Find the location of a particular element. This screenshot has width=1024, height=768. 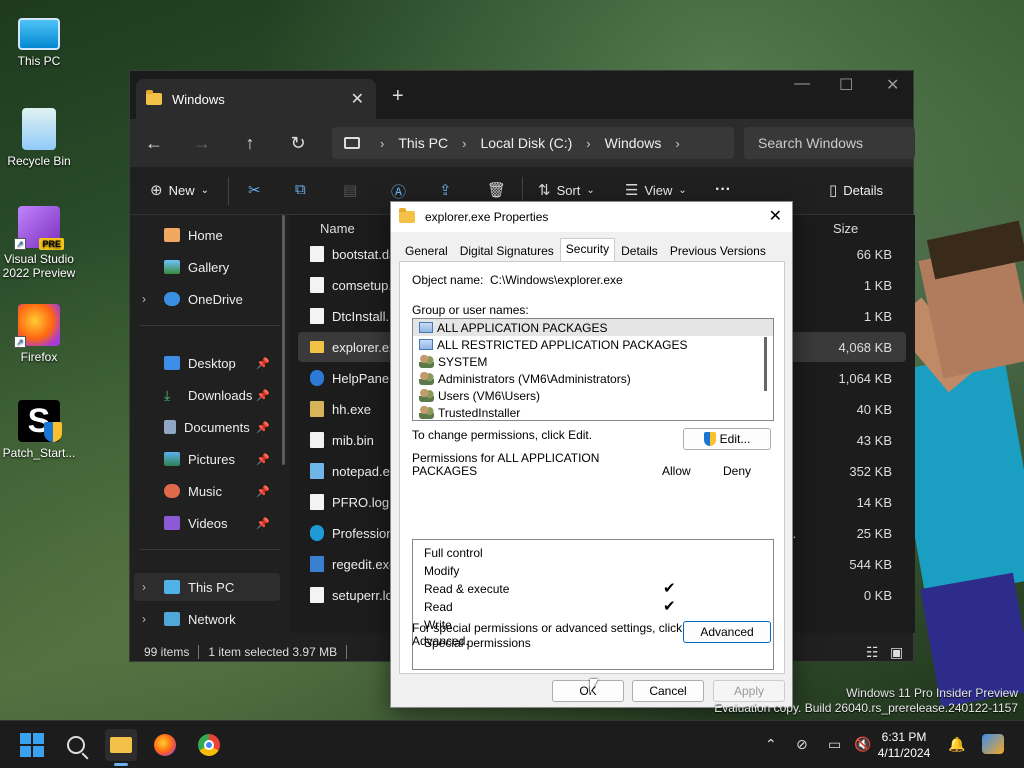

column-header-name: Name is located at coordinates (337, 228).